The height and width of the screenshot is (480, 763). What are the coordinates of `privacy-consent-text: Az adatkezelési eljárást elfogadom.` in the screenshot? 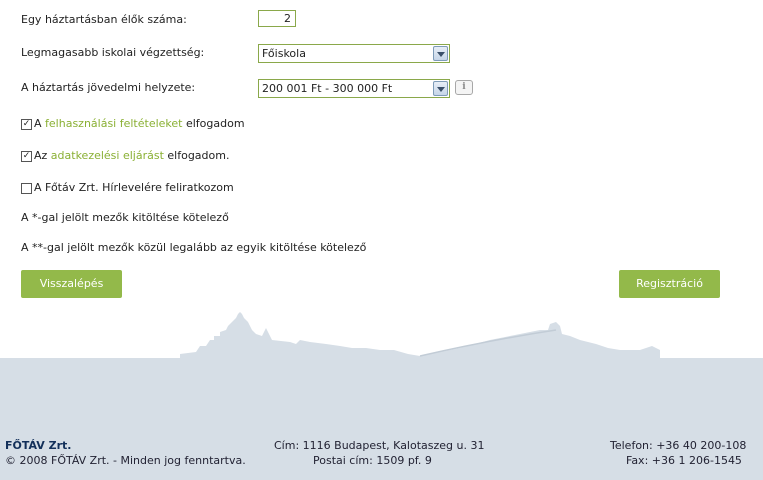 It's located at (131, 155).